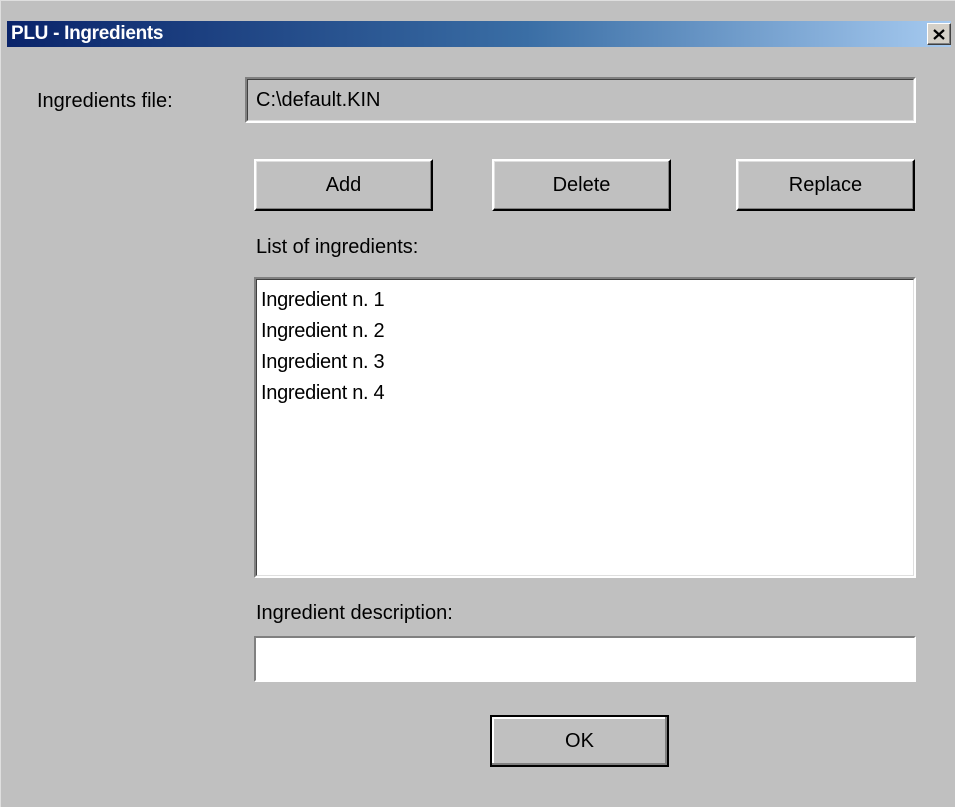  I want to click on close-icon, so click(939, 34).